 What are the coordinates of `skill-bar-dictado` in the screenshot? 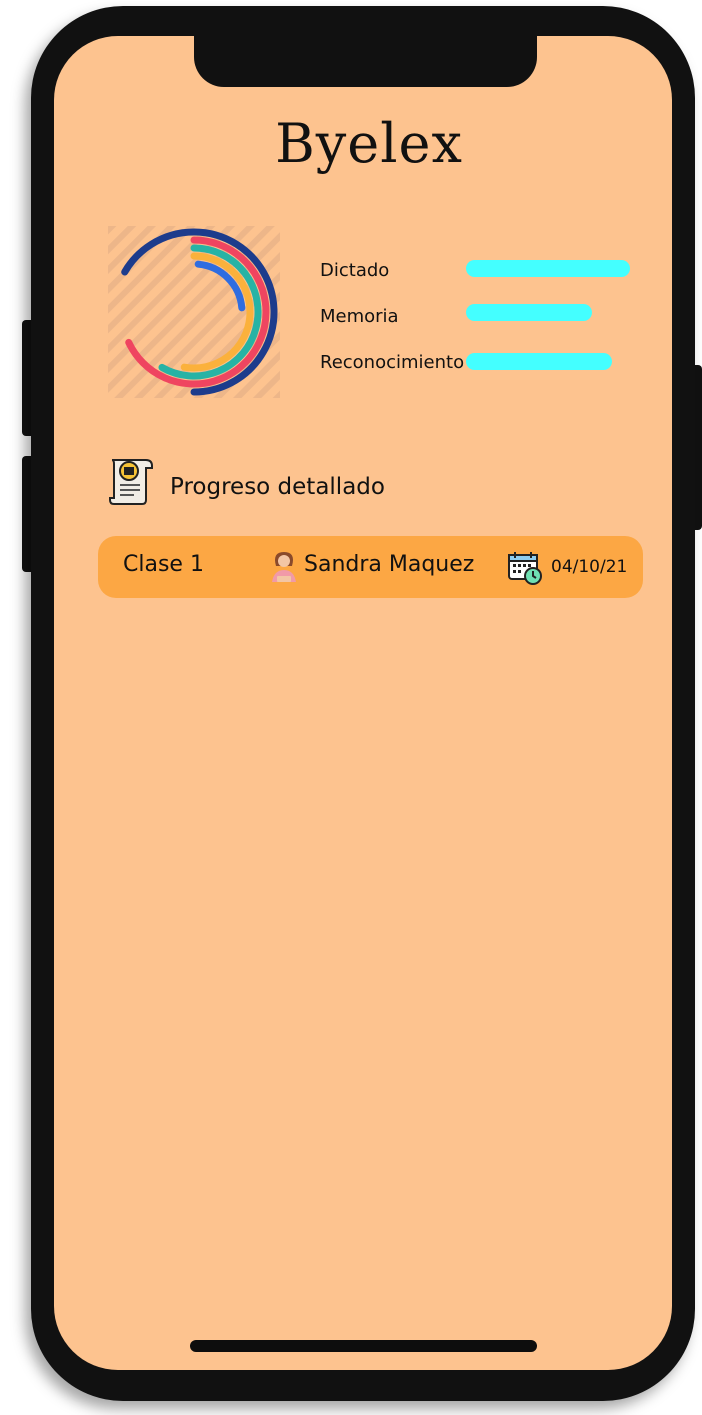 It's located at (548, 268).